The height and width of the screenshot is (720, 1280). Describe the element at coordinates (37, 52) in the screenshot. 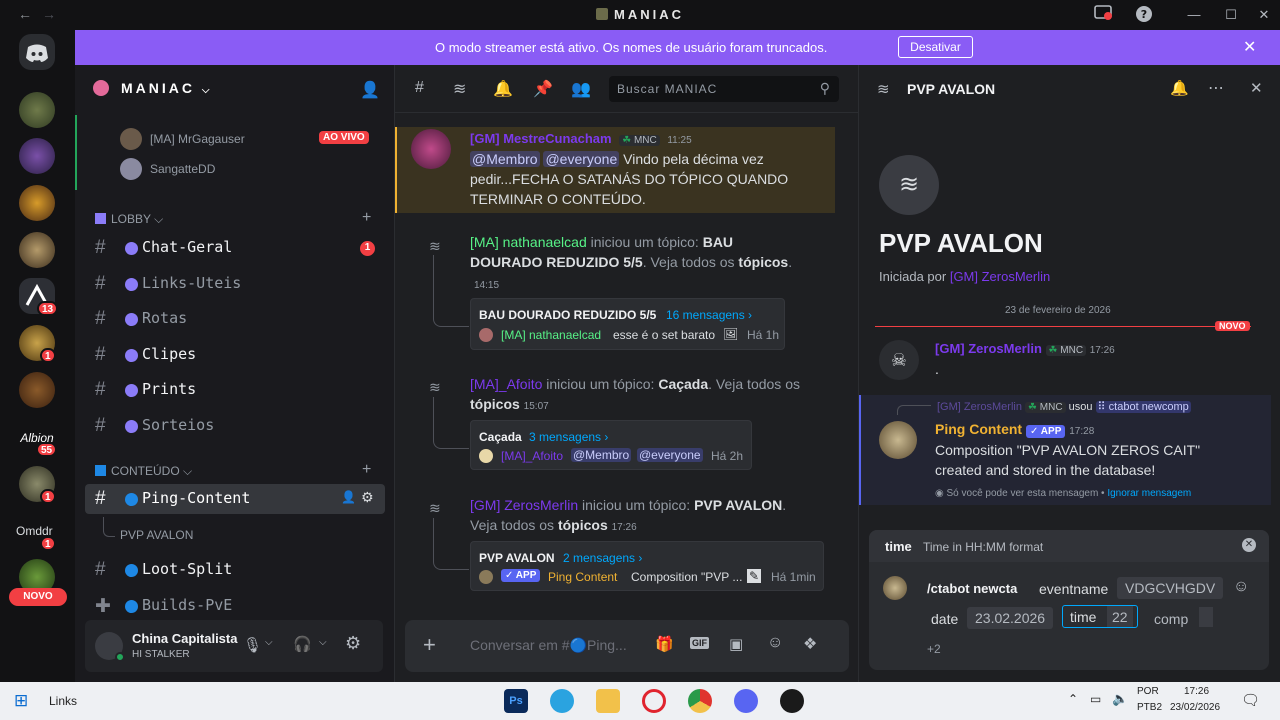

I see `discord-home-icon` at that location.